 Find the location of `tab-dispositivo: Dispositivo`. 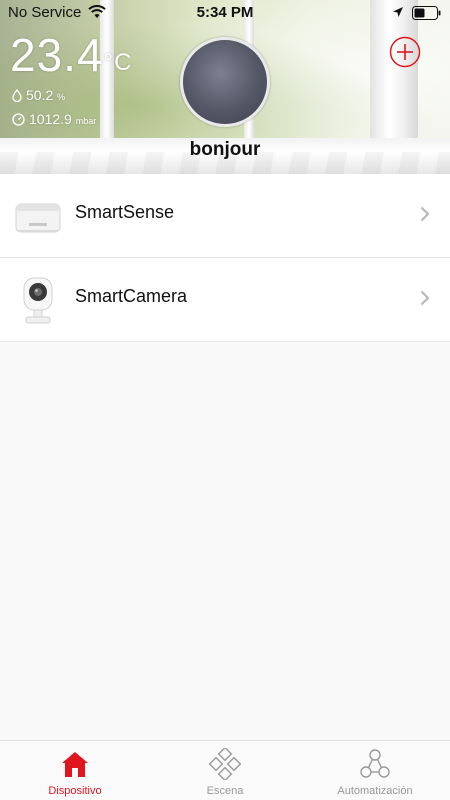

tab-dispositivo: Dispositivo is located at coordinates (75, 770).